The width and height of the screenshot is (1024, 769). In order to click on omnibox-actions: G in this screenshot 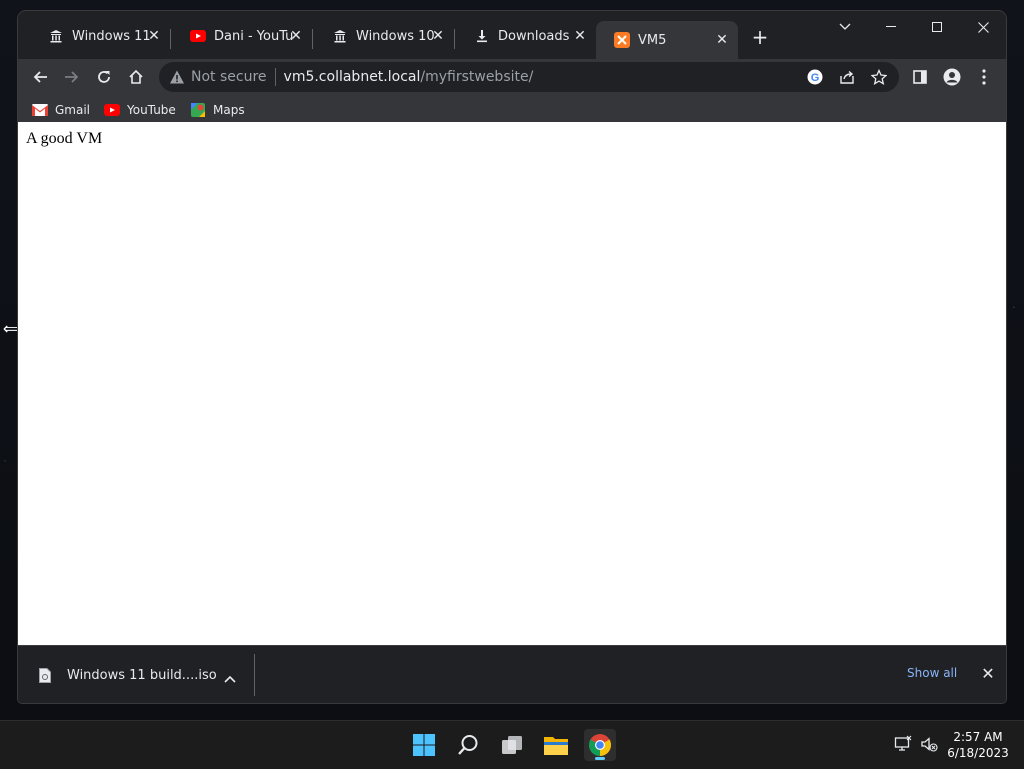, I will do `click(847, 77)`.